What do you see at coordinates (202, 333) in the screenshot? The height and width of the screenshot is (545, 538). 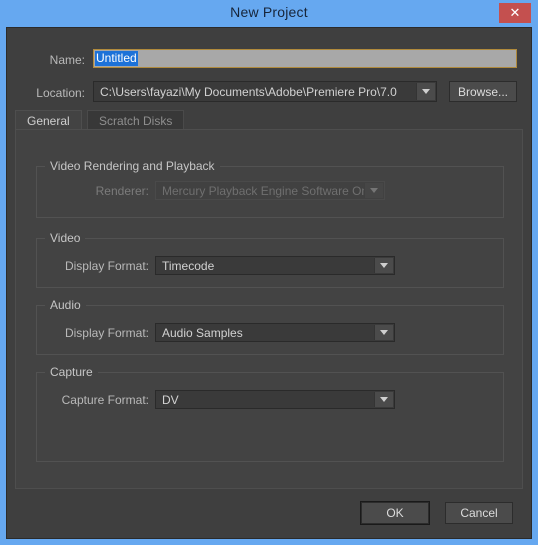 I see `audio-display-format-value: Audio Samples` at bounding box center [202, 333].